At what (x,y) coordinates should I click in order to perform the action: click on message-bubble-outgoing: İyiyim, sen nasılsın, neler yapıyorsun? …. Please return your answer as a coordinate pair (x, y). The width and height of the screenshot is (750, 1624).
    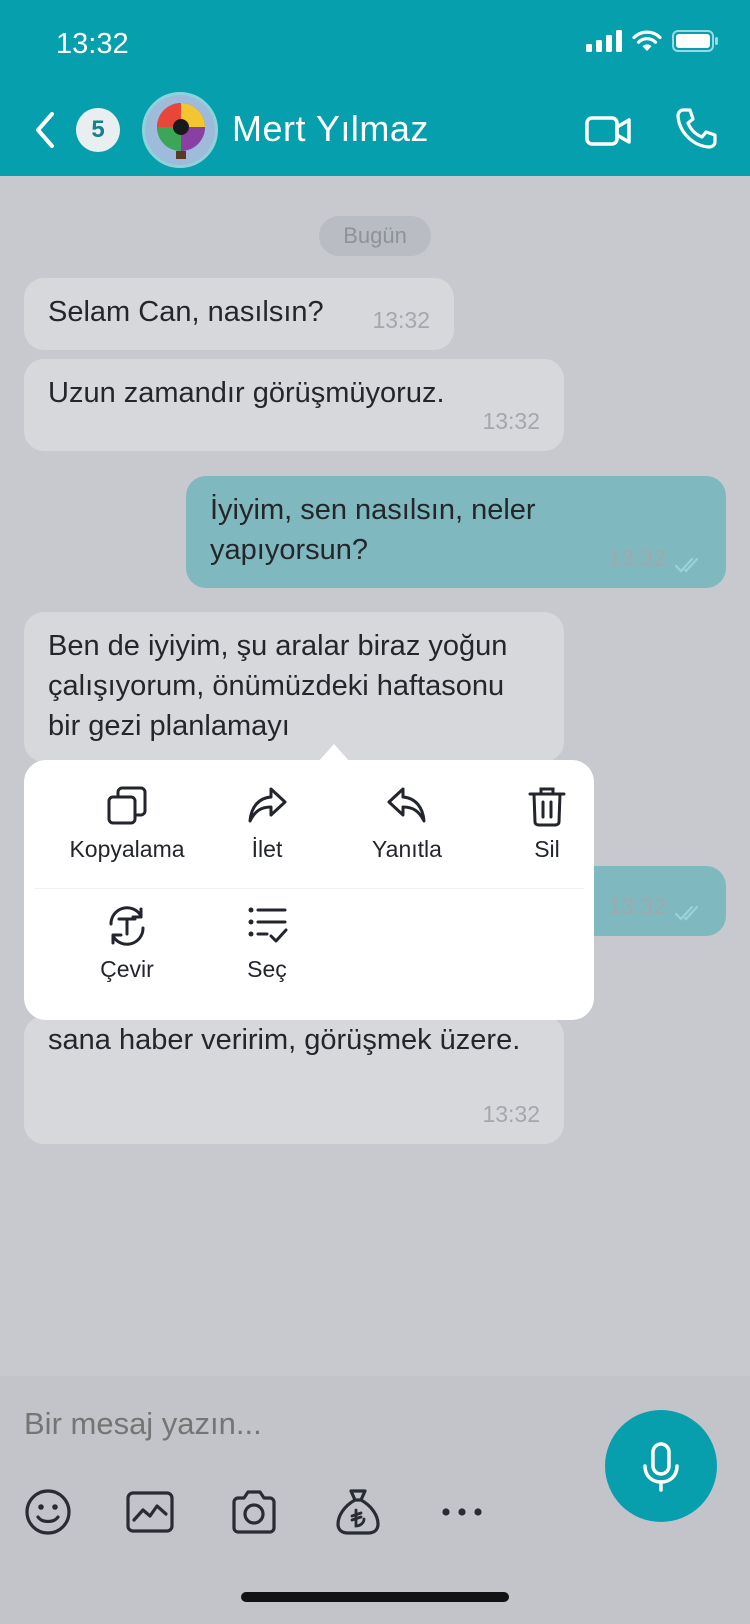
    Looking at the image, I should click on (456, 532).